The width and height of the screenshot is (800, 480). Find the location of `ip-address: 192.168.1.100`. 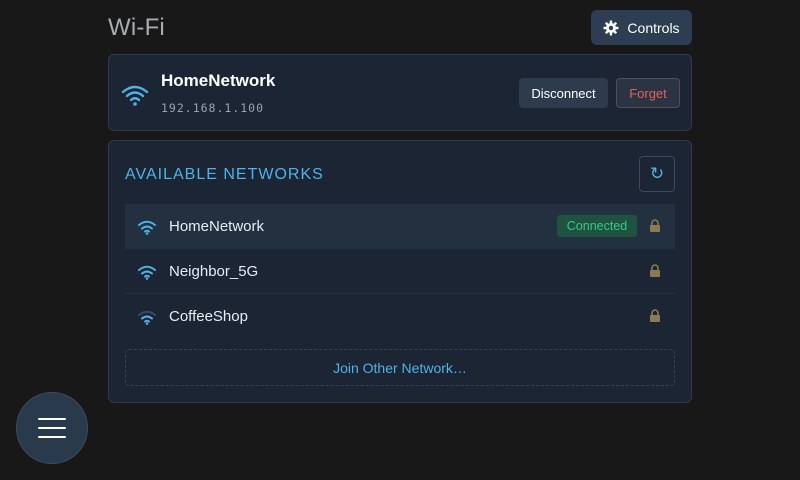

ip-address: 192.168.1.100 is located at coordinates (213, 108).